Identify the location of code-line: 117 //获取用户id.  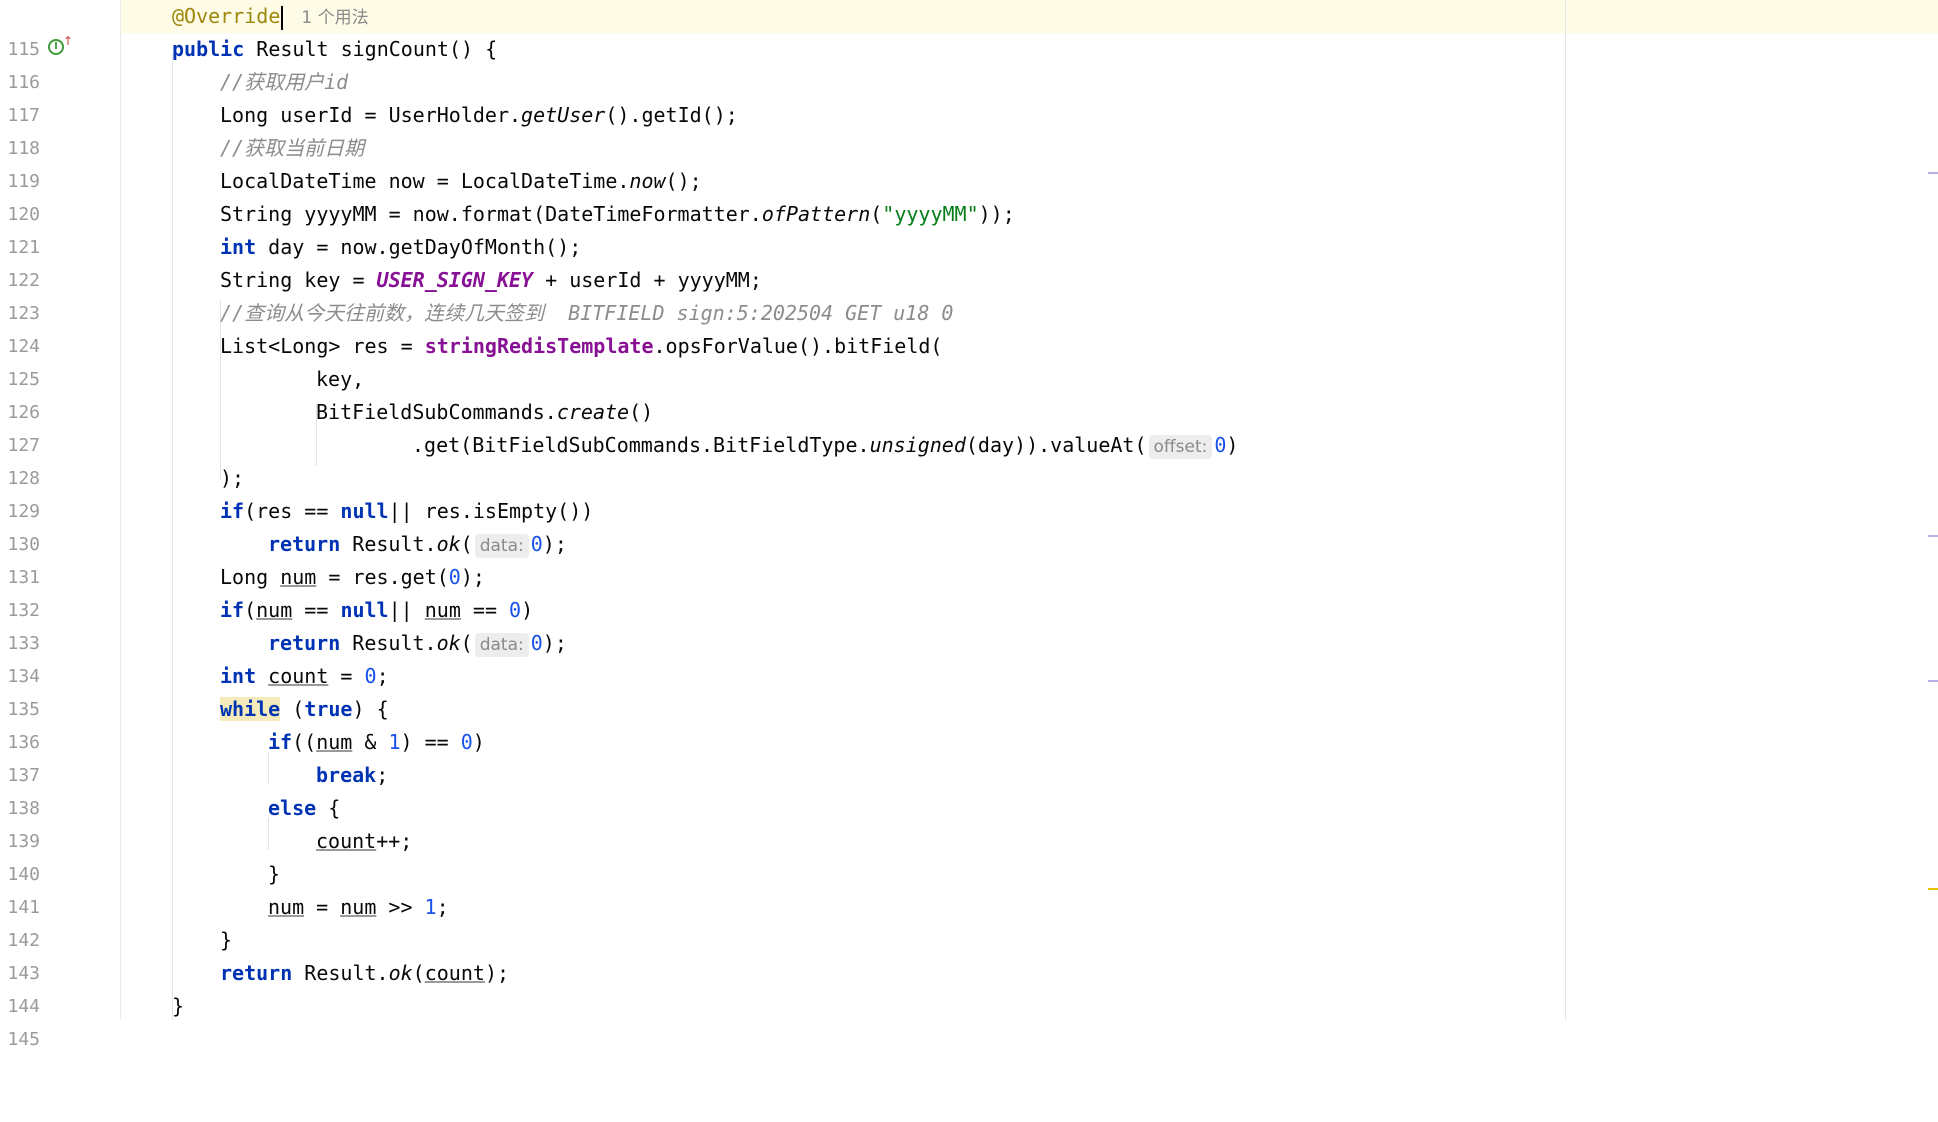
(969, 96).